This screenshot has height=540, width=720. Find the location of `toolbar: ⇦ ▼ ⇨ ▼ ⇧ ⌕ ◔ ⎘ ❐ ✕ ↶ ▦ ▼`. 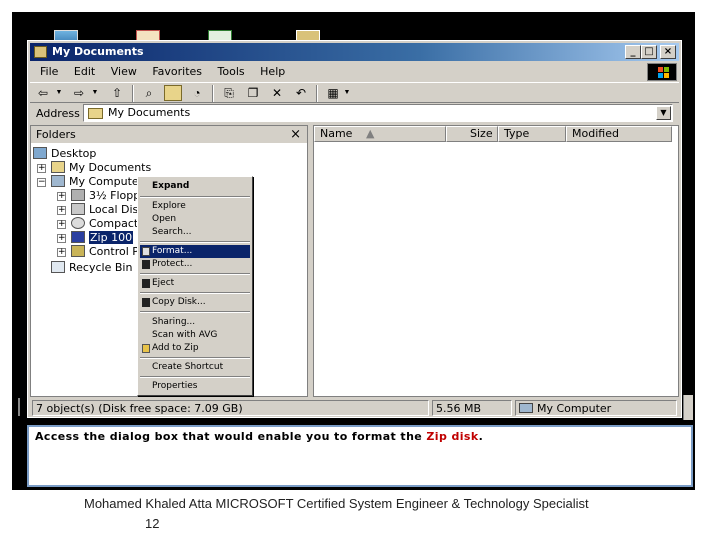

toolbar: ⇦ ▼ ⇨ ▼ ⇧ ⌕ ◔ ⎘ ❐ ✕ ↶ ▦ ▼ is located at coordinates (354, 92).